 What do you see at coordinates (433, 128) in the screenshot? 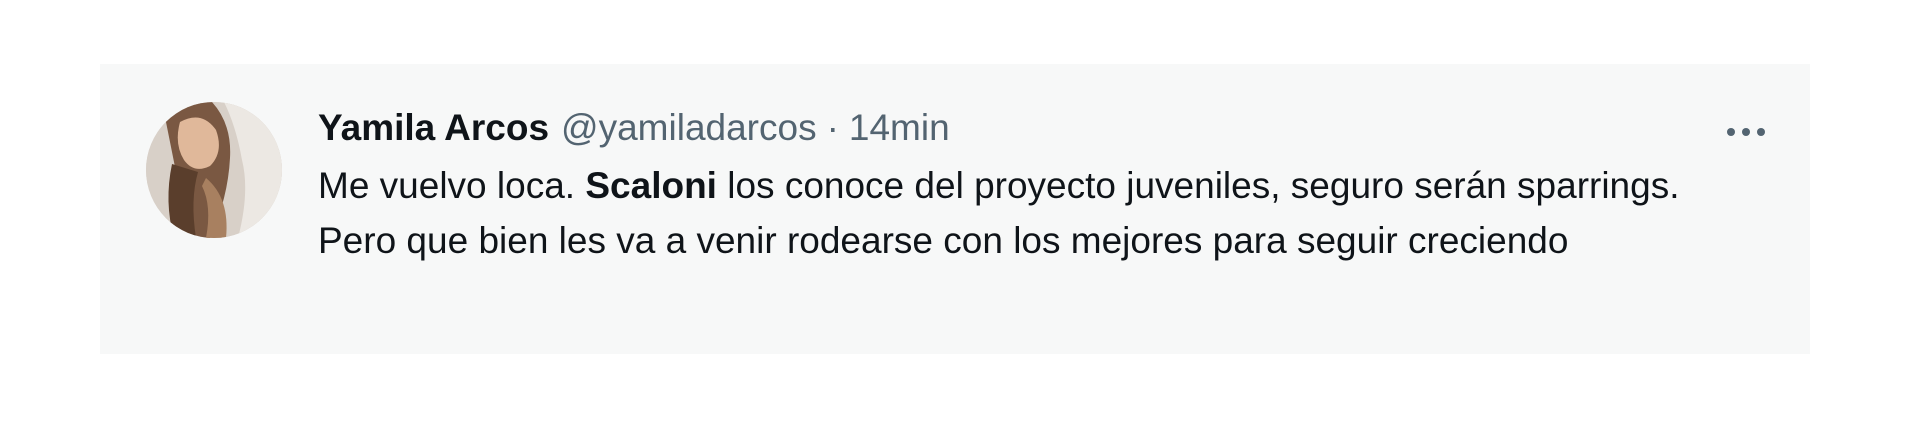
I see `author-display-name: Yamila Arcos` at bounding box center [433, 128].